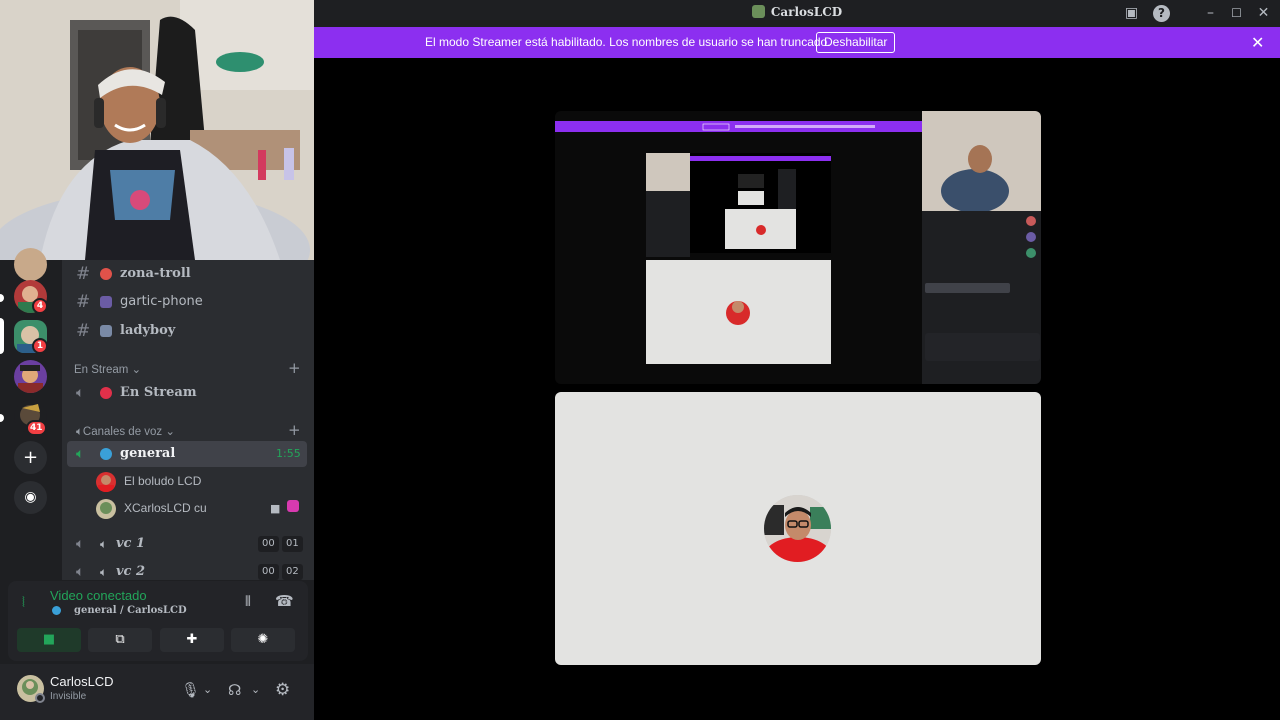  Describe the element at coordinates (282, 690) in the screenshot. I see `gear-icon: ⚙` at that location.